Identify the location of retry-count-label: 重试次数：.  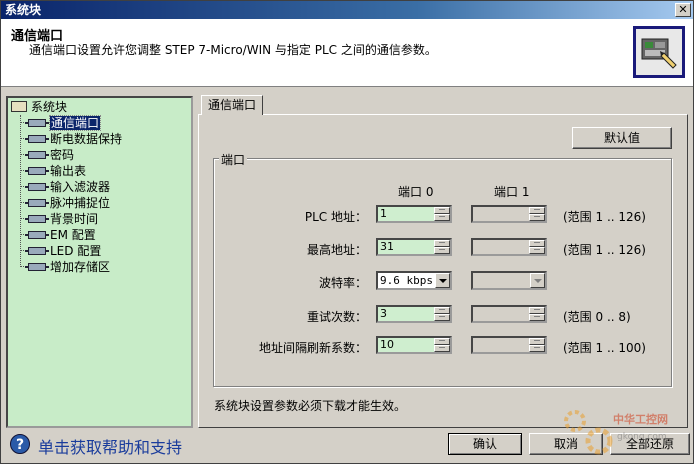
(336, 317).